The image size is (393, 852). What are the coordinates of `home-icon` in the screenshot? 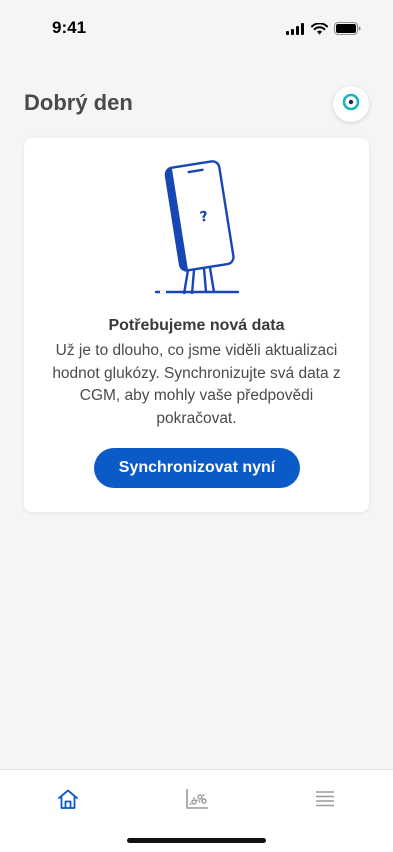 It's located at (68, 801).